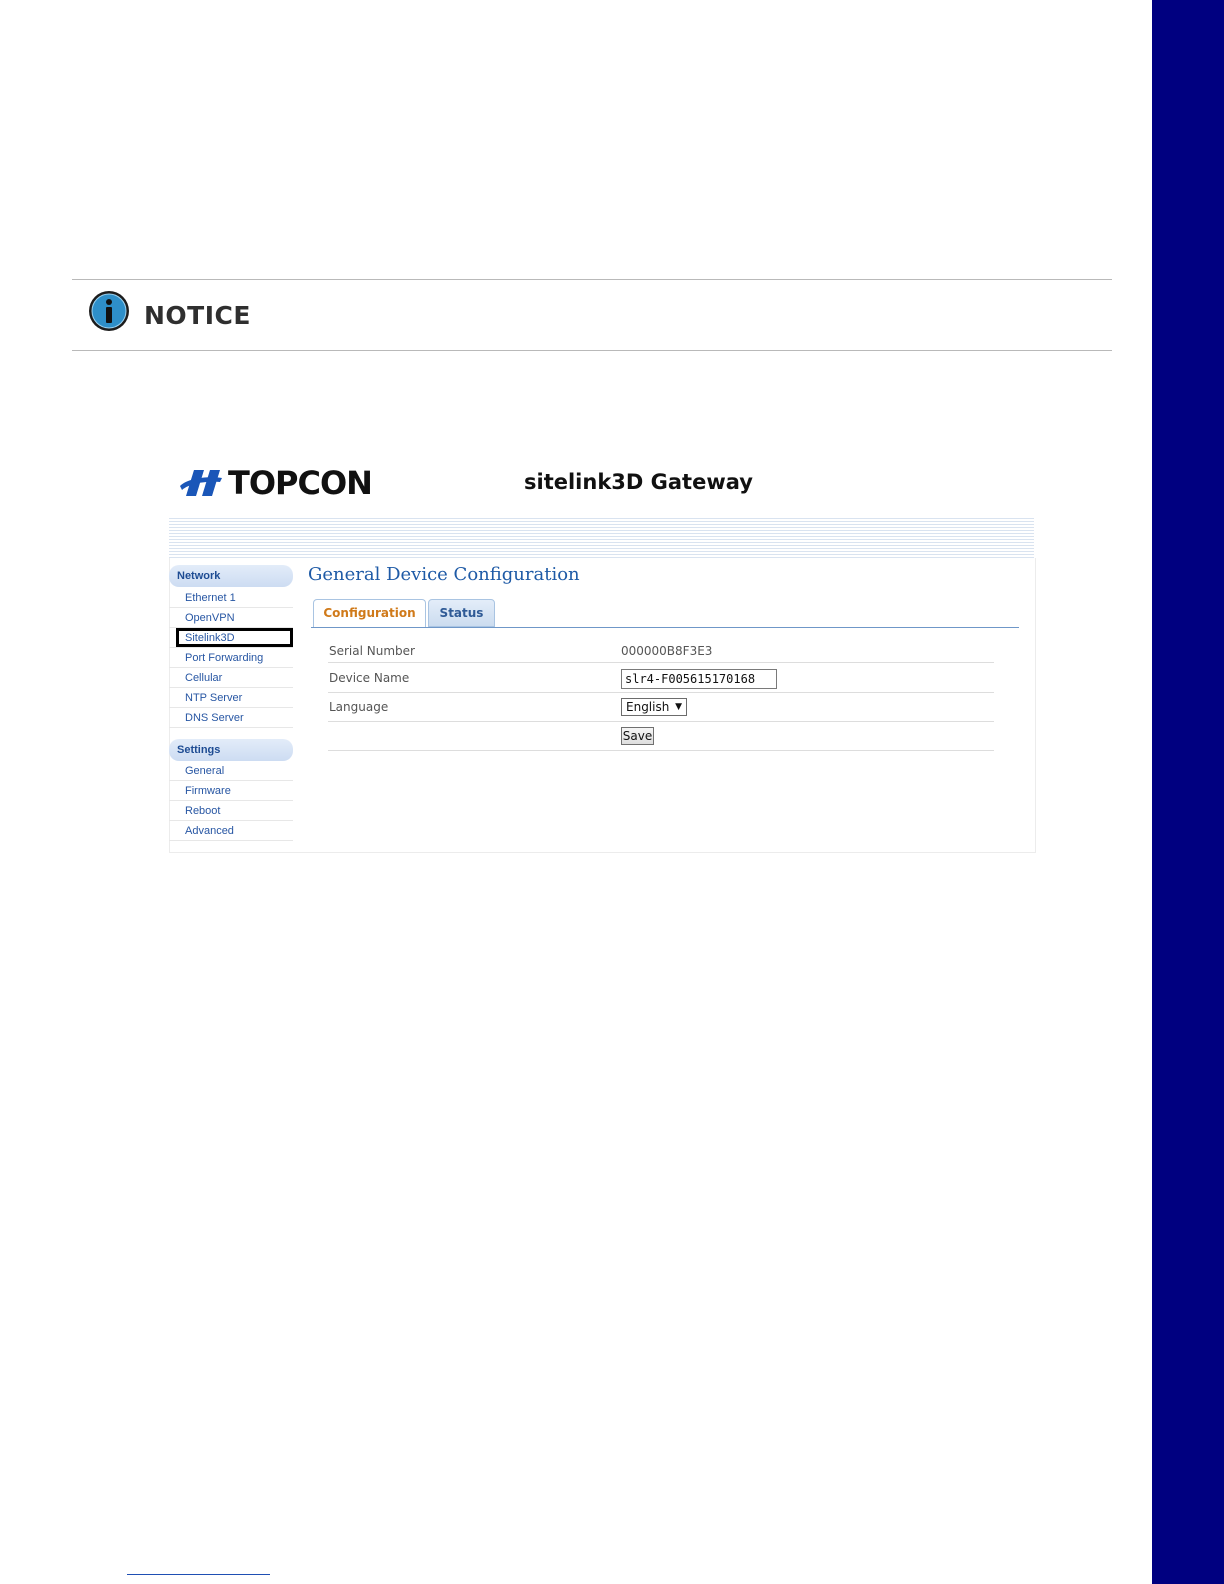  I want to click on page-side-bar, so click(1188, 792).